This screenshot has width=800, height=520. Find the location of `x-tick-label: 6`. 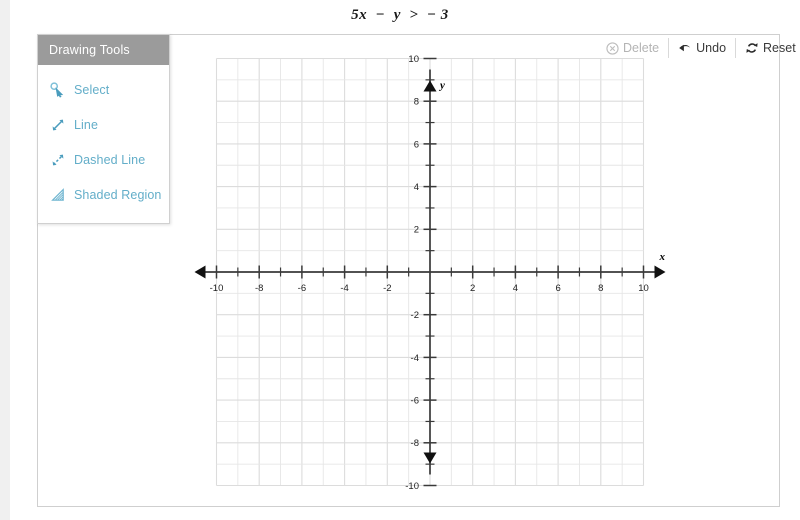

x-tick-label: 6 is located at coordinates (557, 288).